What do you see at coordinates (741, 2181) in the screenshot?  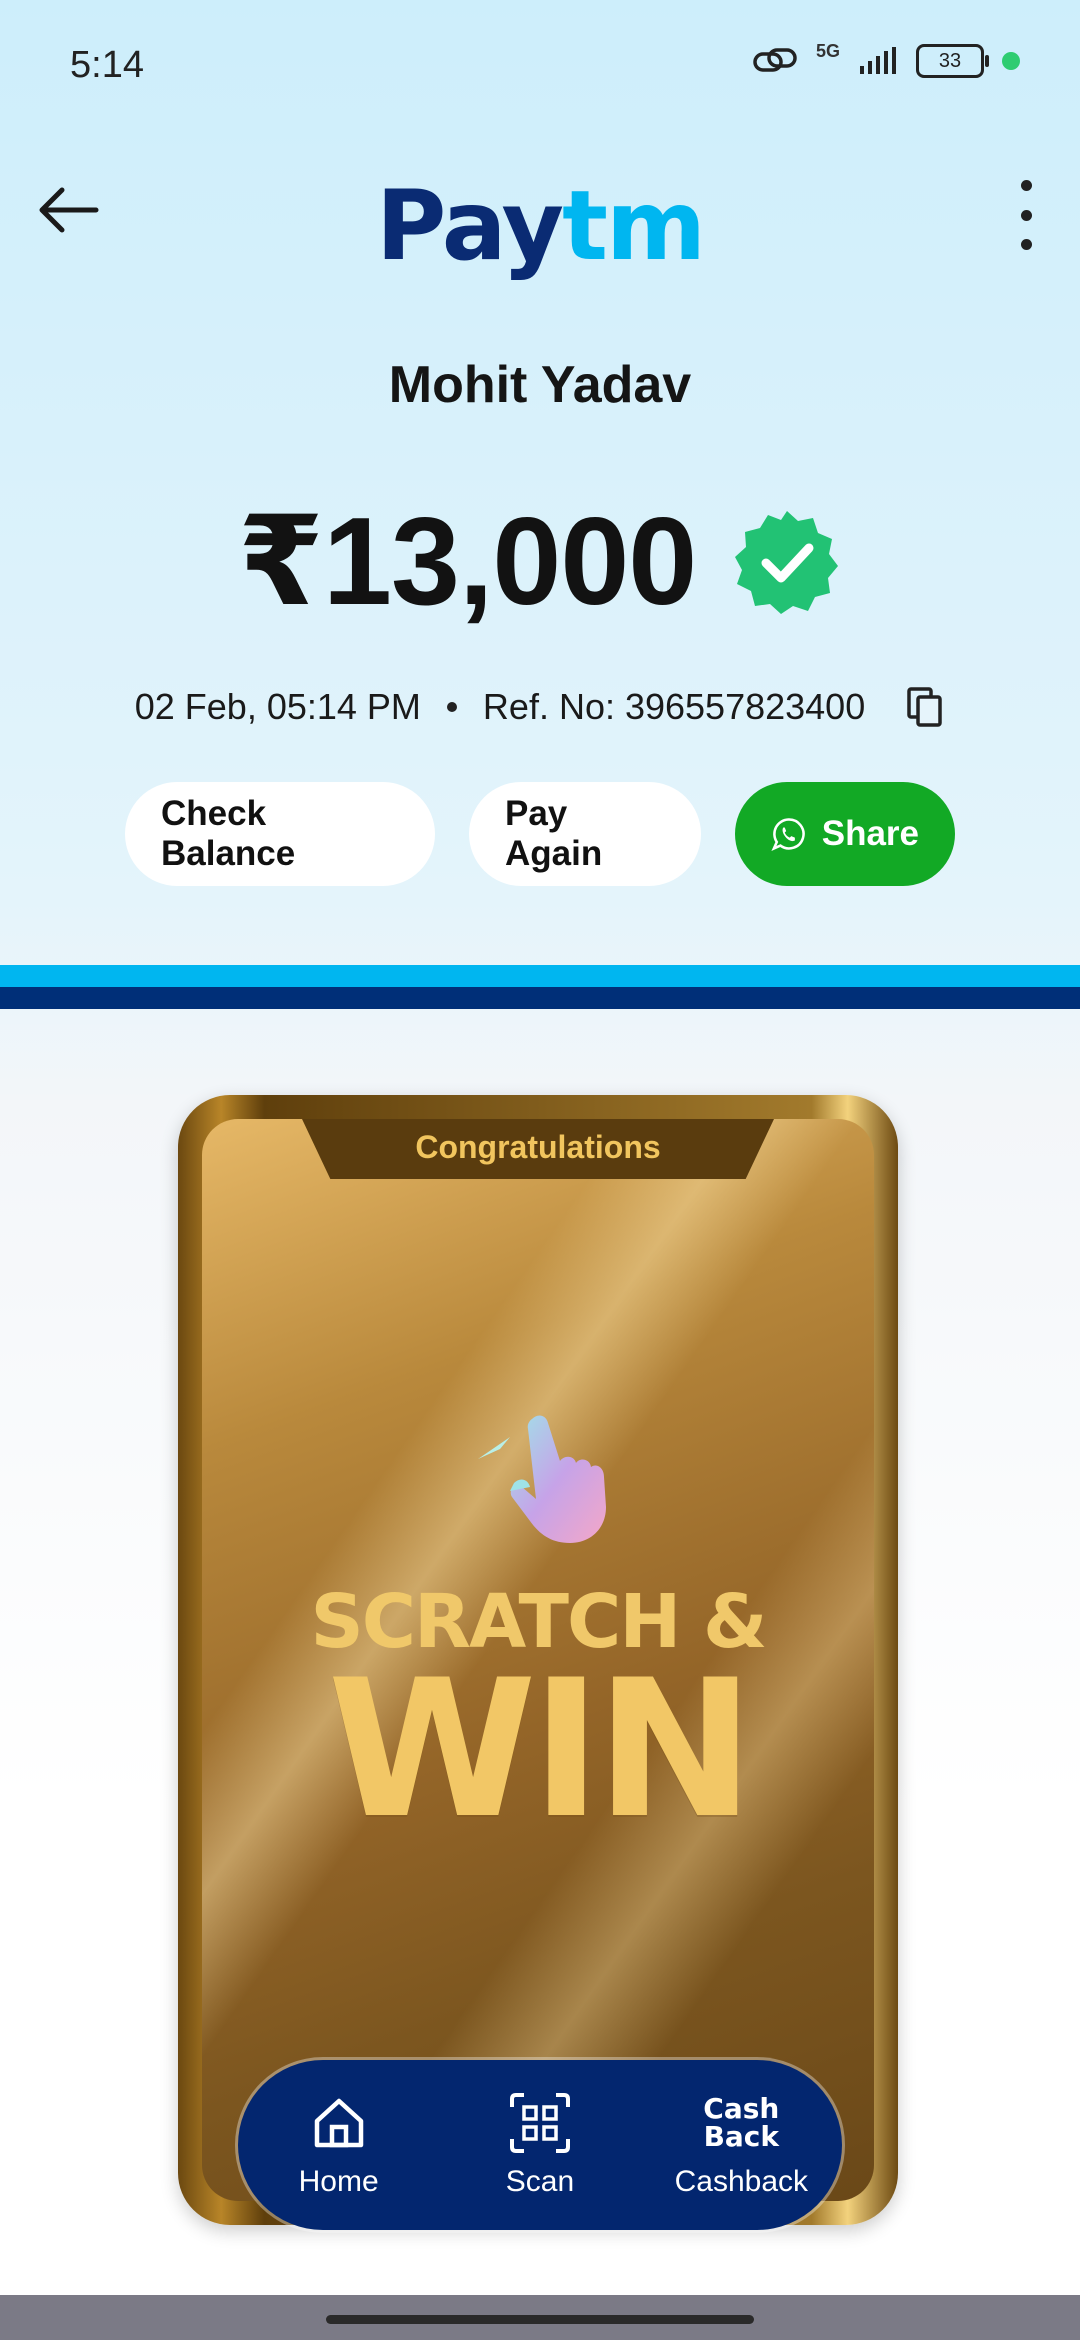 I see `nav-cashback-label: Cashback` at bounding box center [741, 2181].